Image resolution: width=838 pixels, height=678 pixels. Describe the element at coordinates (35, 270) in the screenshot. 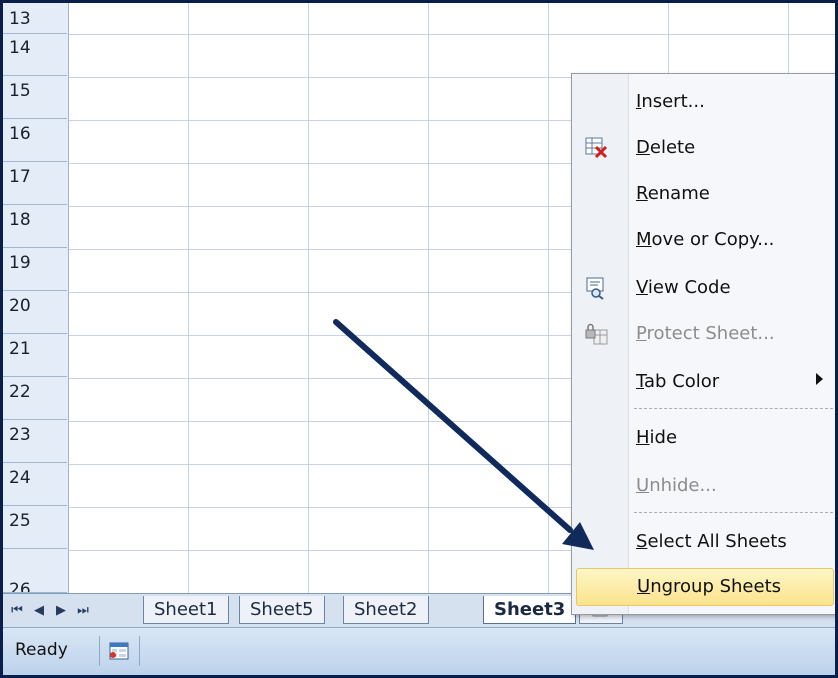

I see `row-header-19: 19` at that location.